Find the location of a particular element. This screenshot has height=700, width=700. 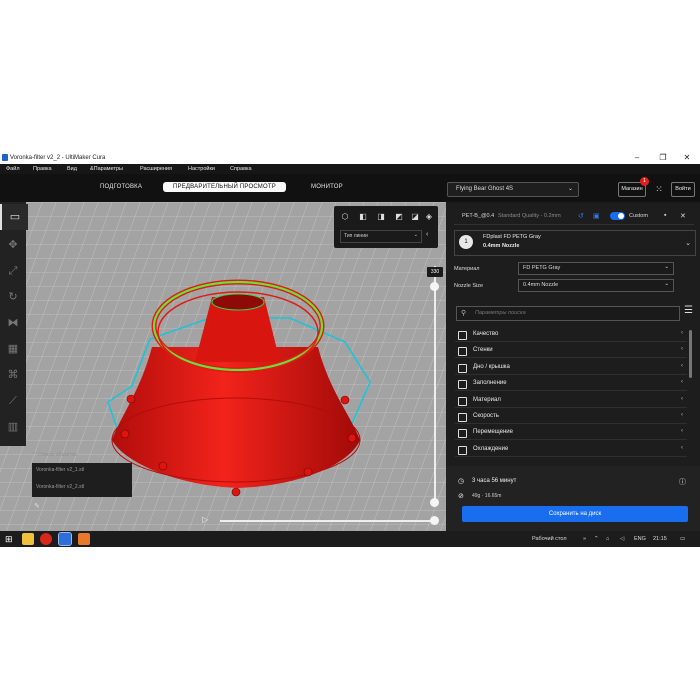

desktop-label: Рабочий стол is located at coordinates (549, 539).